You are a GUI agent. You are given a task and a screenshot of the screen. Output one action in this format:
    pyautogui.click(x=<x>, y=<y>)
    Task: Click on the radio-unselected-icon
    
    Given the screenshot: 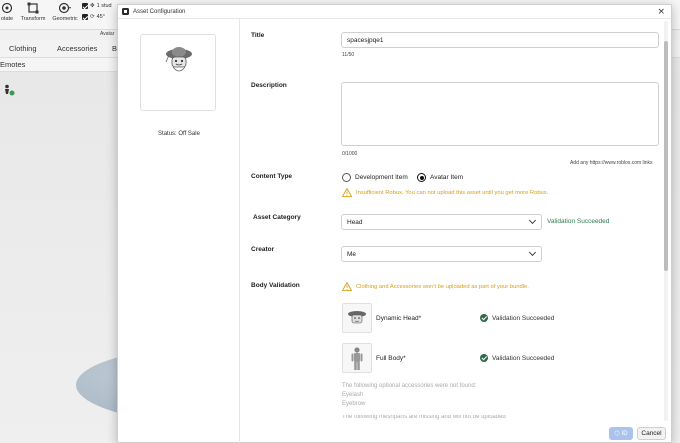 What is the action you would take?
    pyautogui.click(x=346, y=177)
    